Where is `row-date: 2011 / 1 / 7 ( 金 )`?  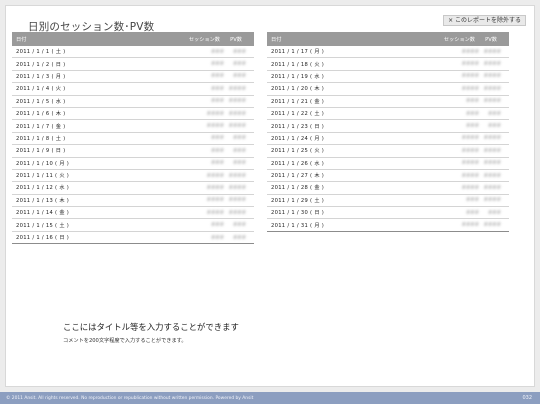 row-date: 2011 / 1 / 7 ( 金 ) is located at coordinates (41, 126).